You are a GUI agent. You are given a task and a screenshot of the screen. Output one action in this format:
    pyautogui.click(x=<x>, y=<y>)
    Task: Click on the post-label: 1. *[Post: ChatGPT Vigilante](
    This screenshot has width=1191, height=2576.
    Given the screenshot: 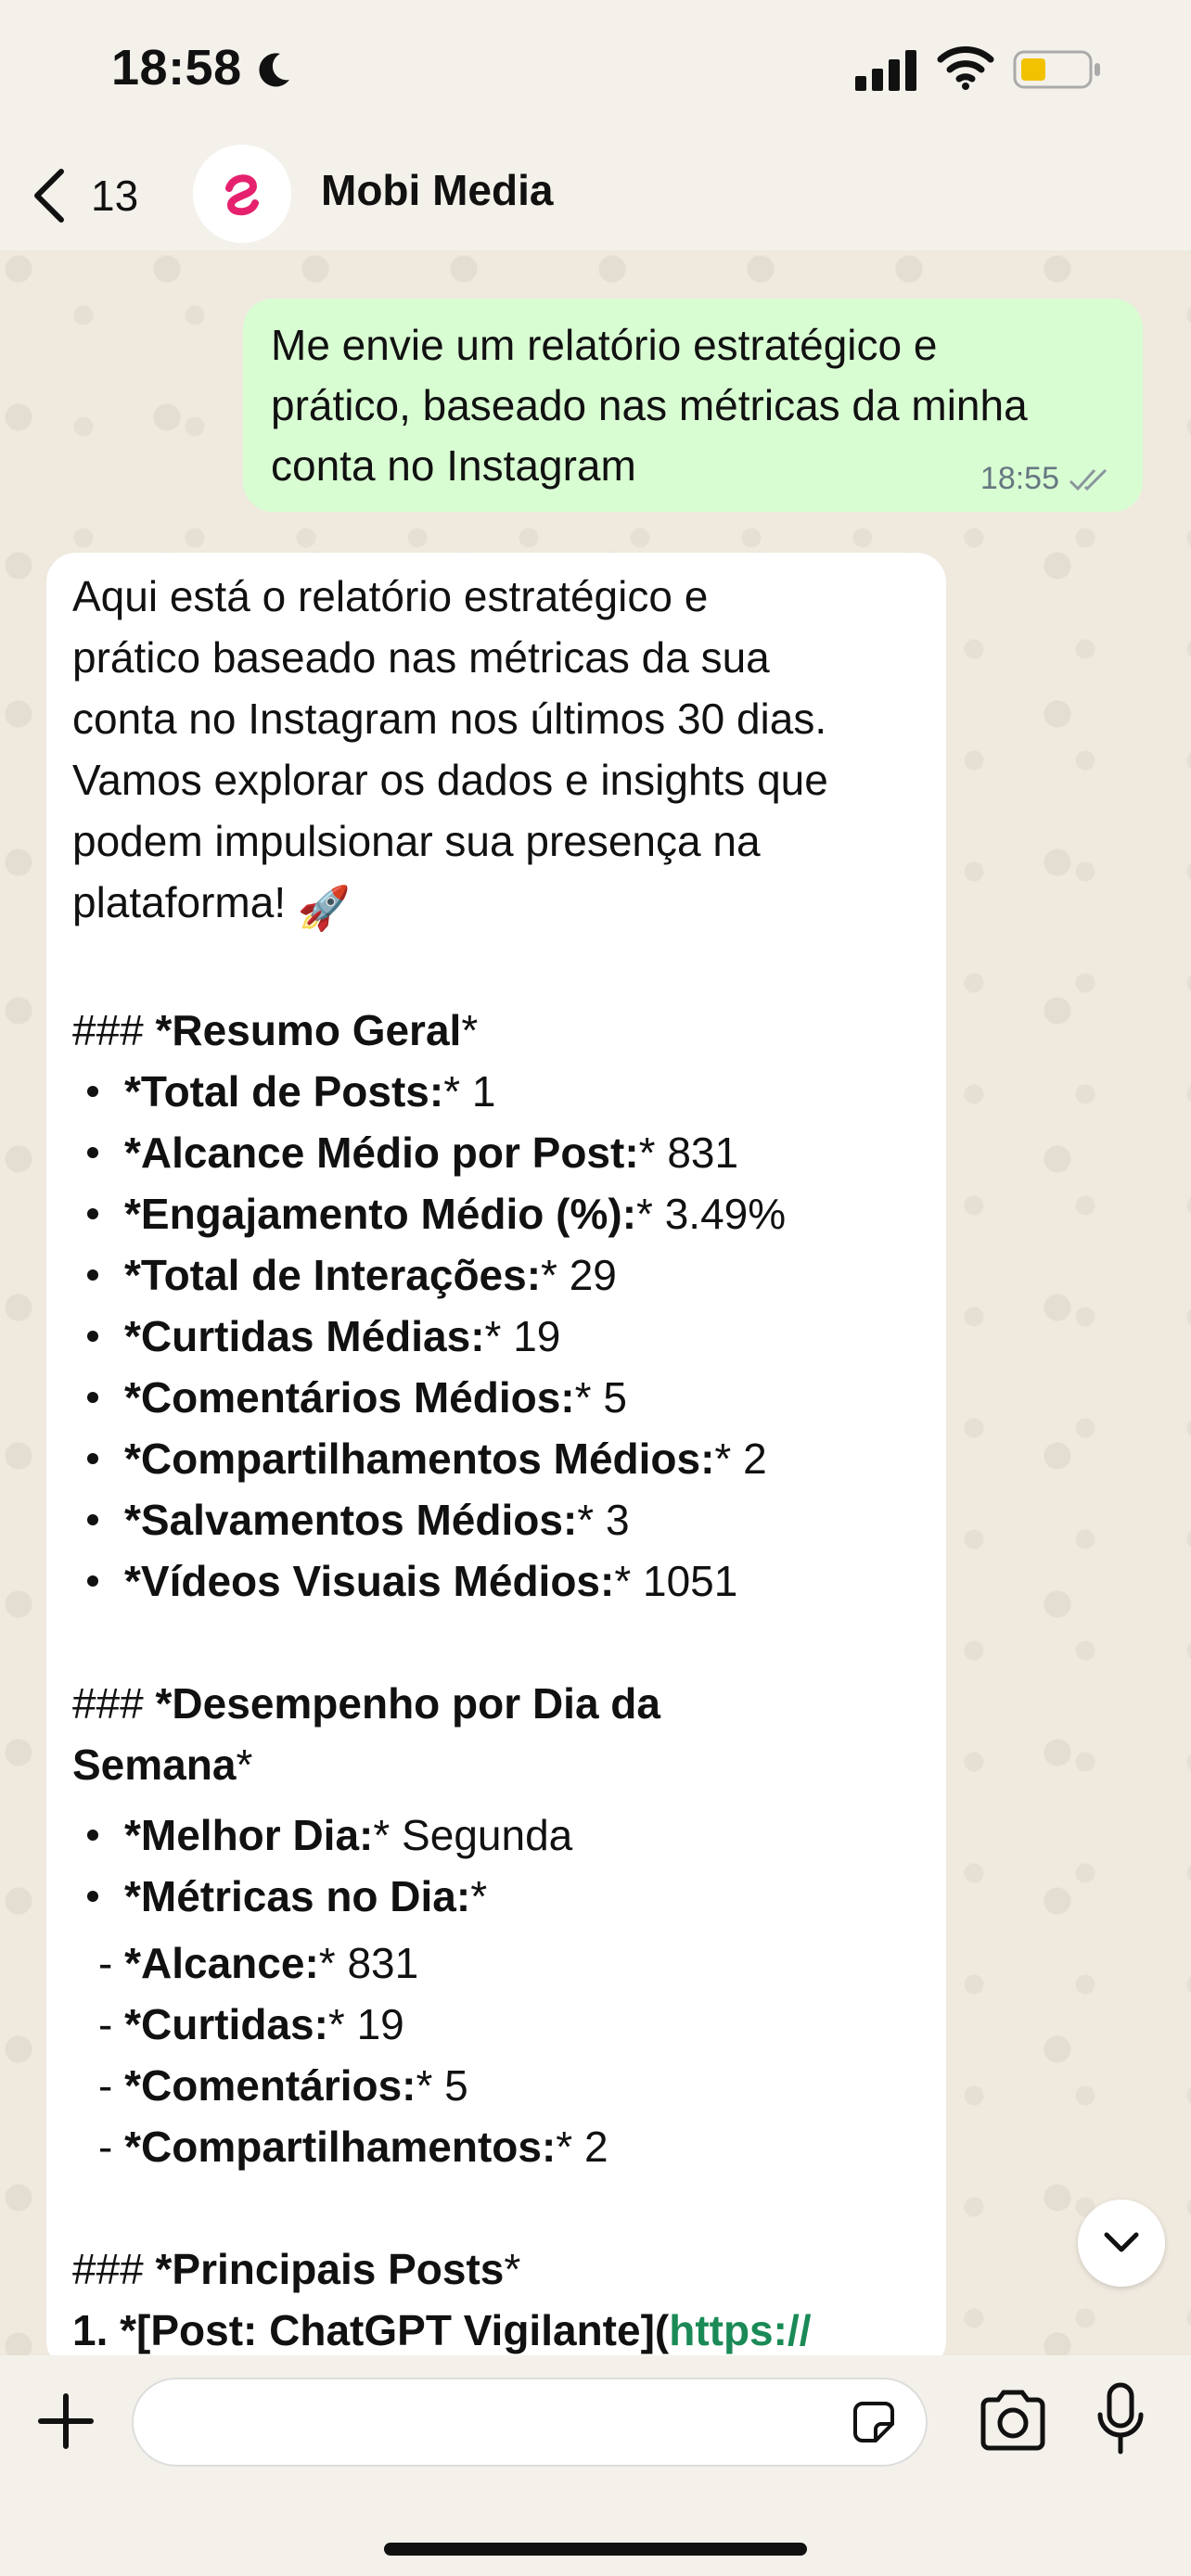 What is the action you would take?
    pyautogui.click(x=371, y=2330)
    